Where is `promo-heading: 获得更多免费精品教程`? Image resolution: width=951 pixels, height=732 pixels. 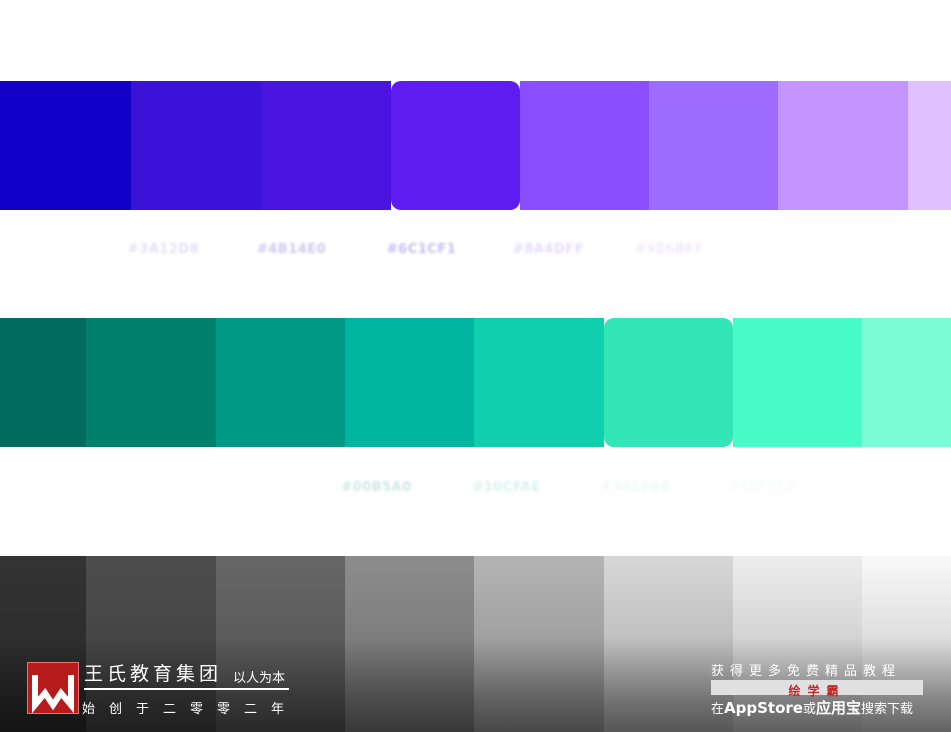 promo-heading: 获得更多免费精品教程 is located at coordinates (806, 671).